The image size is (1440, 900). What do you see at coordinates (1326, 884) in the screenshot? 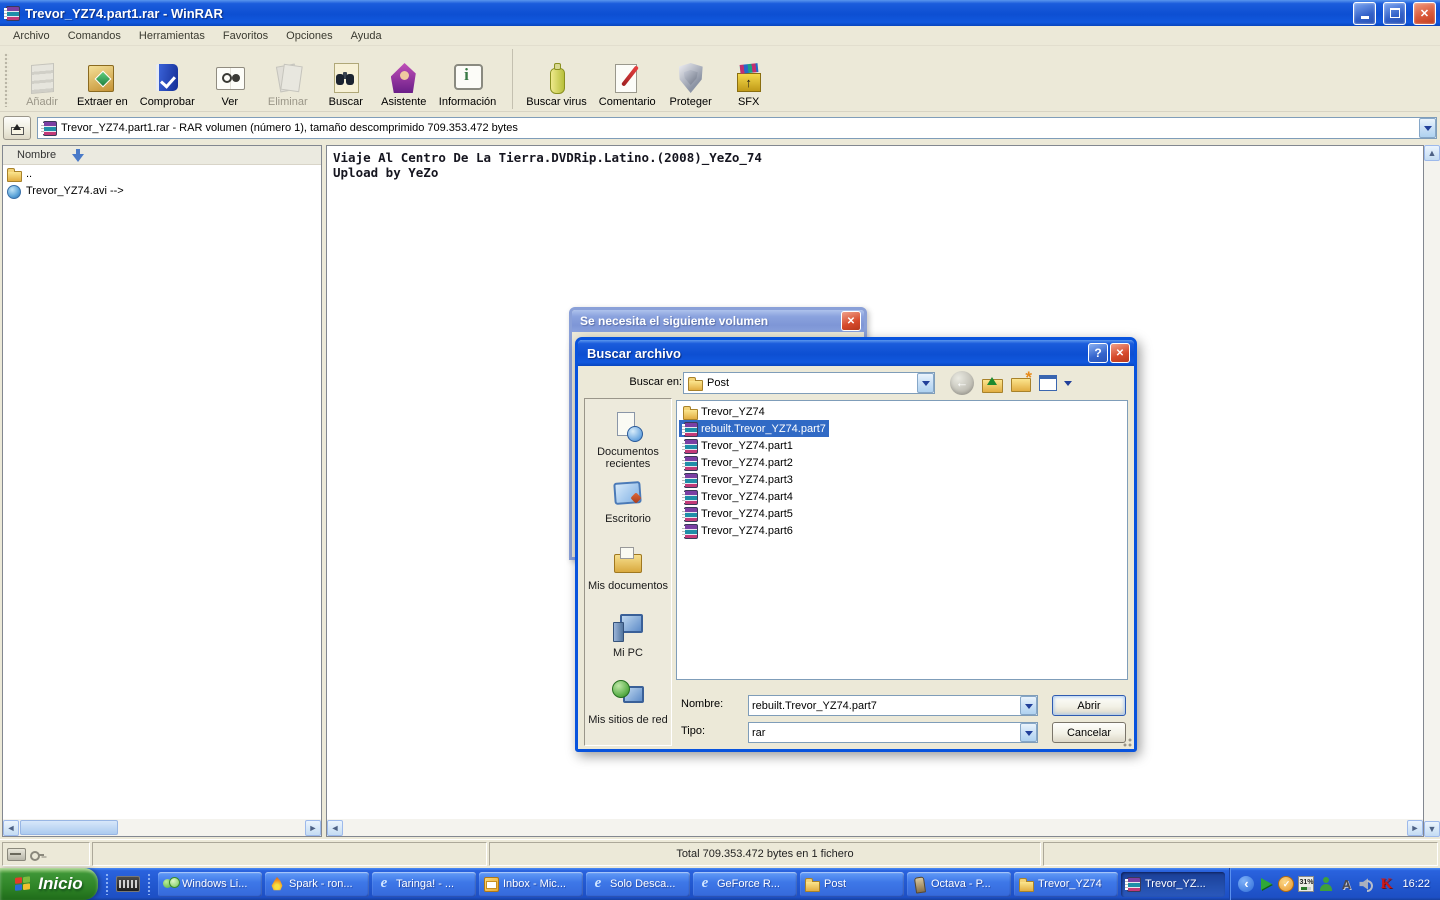
I see `tray-user-icon` at bounding box center [1326, 884].